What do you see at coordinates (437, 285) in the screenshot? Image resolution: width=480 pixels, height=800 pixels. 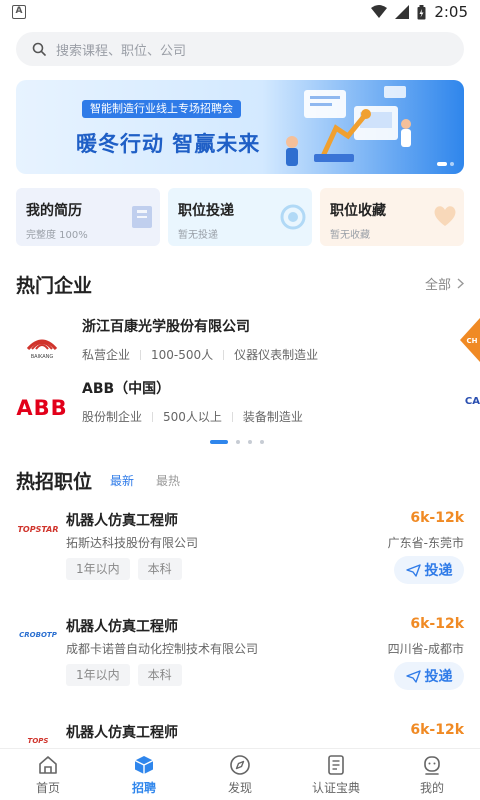 I see `see-all-label: 全部` at bounding box center [437, 285].